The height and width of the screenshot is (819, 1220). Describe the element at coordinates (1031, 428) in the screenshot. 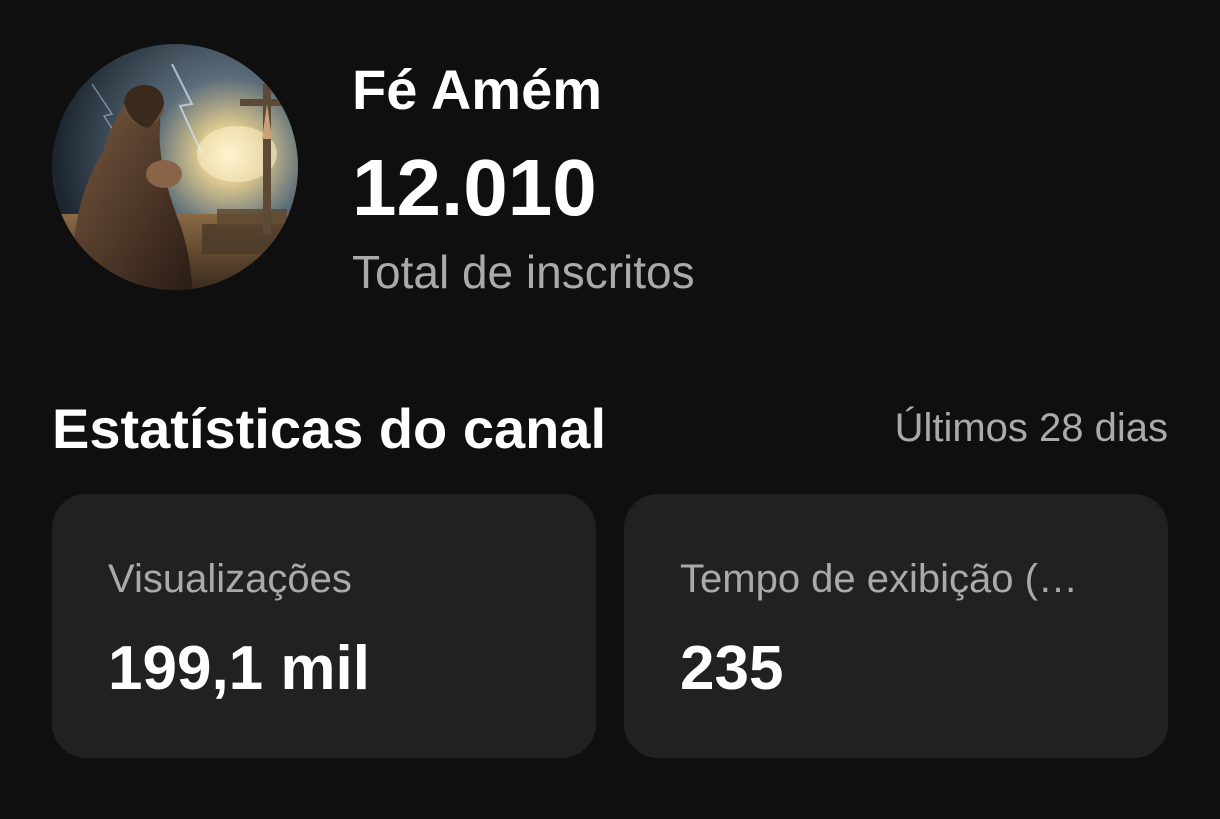

I see `stats-period: Últimos 28 dias` at that location.